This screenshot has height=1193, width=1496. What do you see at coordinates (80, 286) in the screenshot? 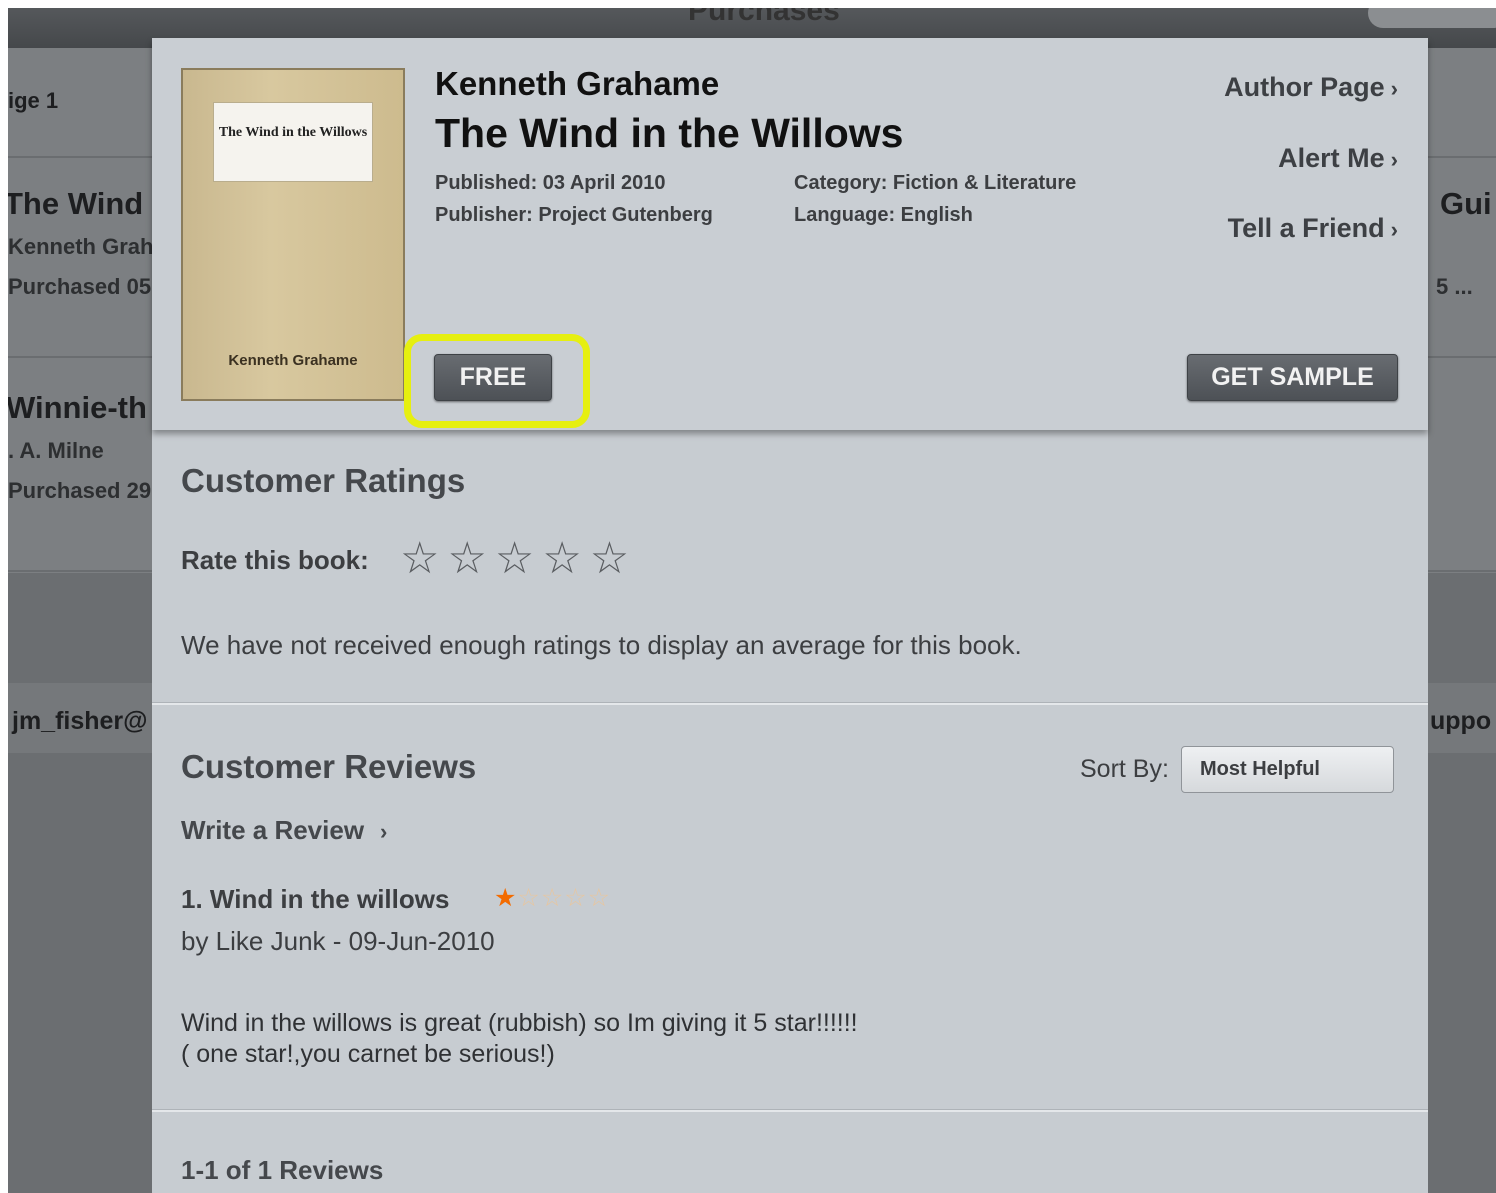
I see `background-item-purchased: Purchased 05` at bounding box center [80, 286].